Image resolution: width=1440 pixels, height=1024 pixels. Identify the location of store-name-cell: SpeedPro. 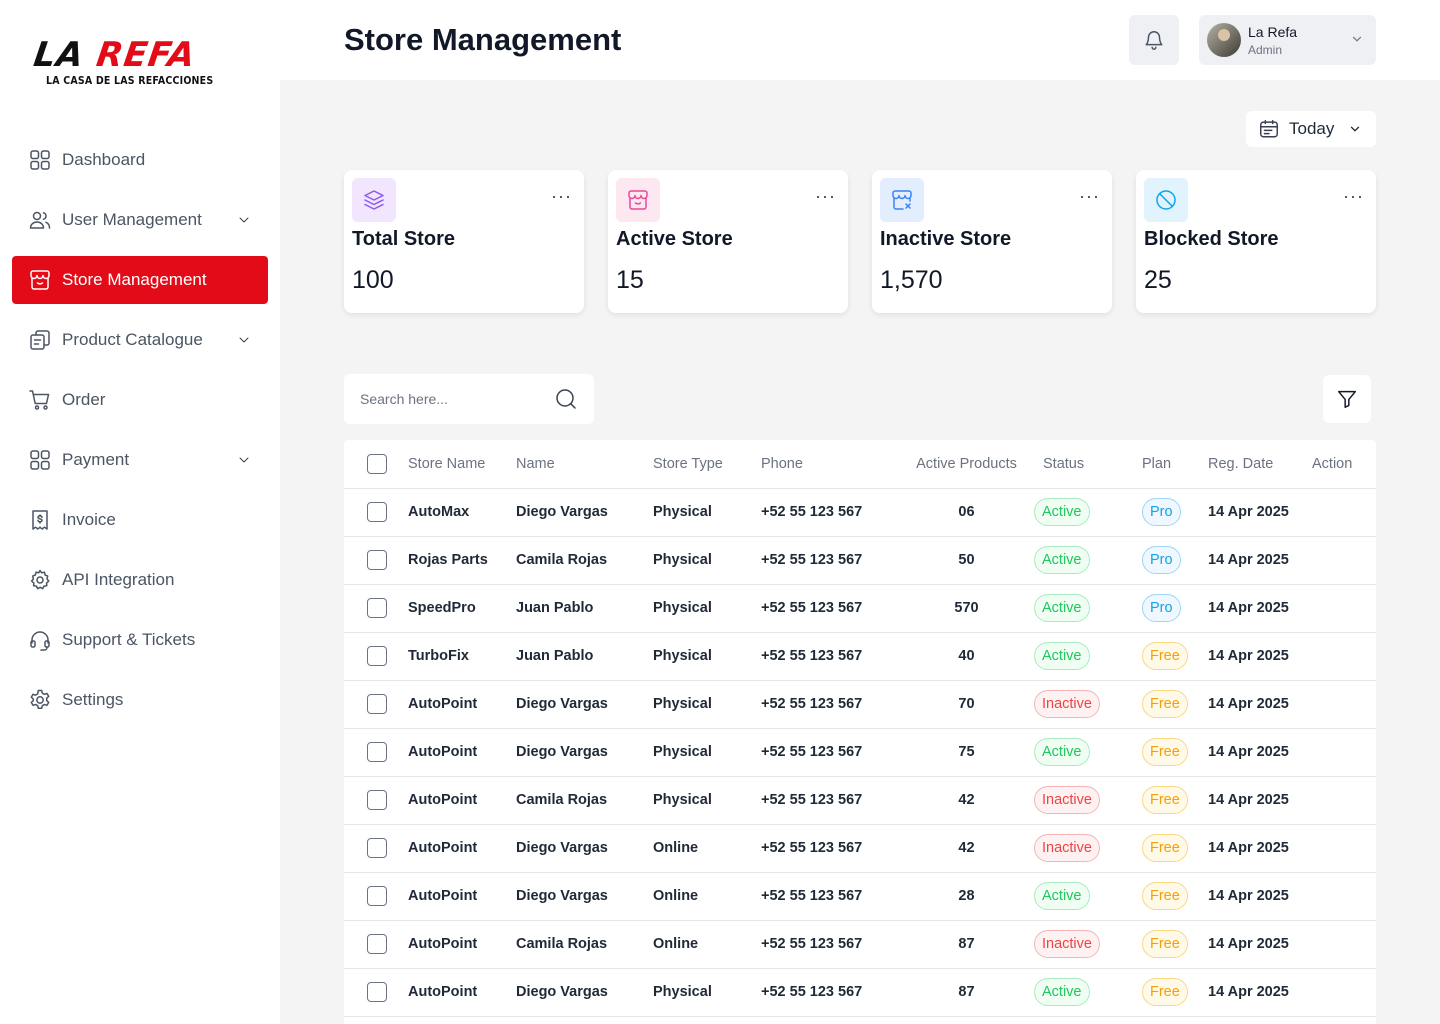
(462, 608).